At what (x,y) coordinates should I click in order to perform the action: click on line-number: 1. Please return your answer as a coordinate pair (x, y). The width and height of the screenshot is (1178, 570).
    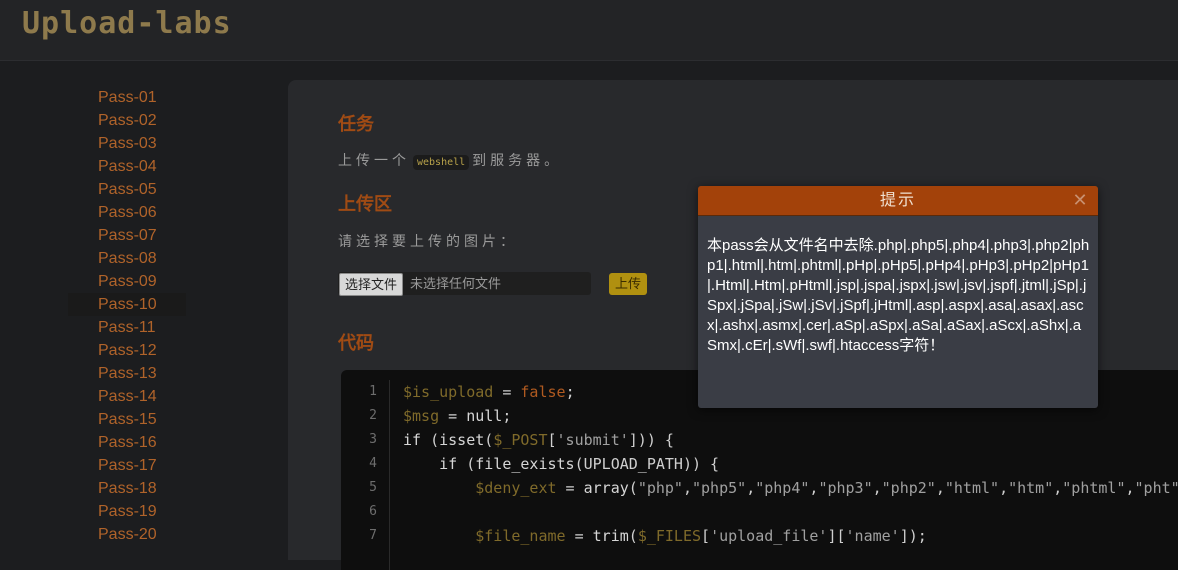
    Looking at the image, I should click on (373, 391).